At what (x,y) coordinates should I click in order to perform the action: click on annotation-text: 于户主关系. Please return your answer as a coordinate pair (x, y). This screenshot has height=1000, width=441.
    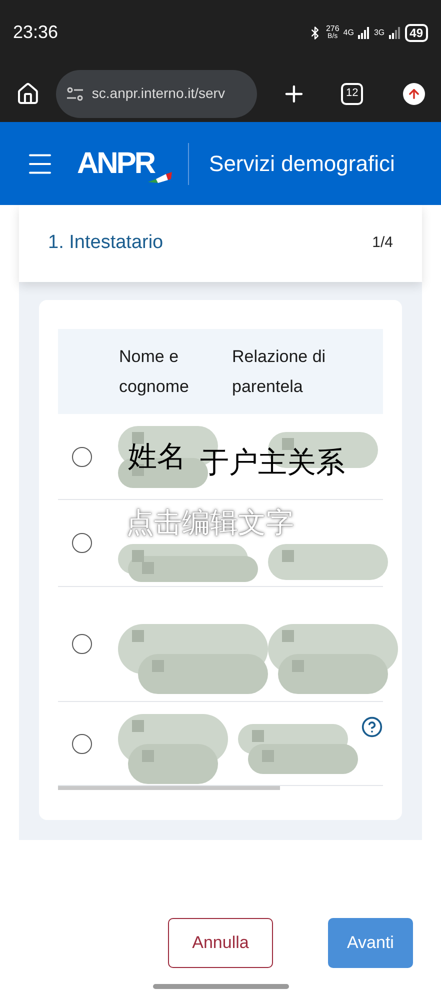
    Looking at the image, I should click on (272, 463).